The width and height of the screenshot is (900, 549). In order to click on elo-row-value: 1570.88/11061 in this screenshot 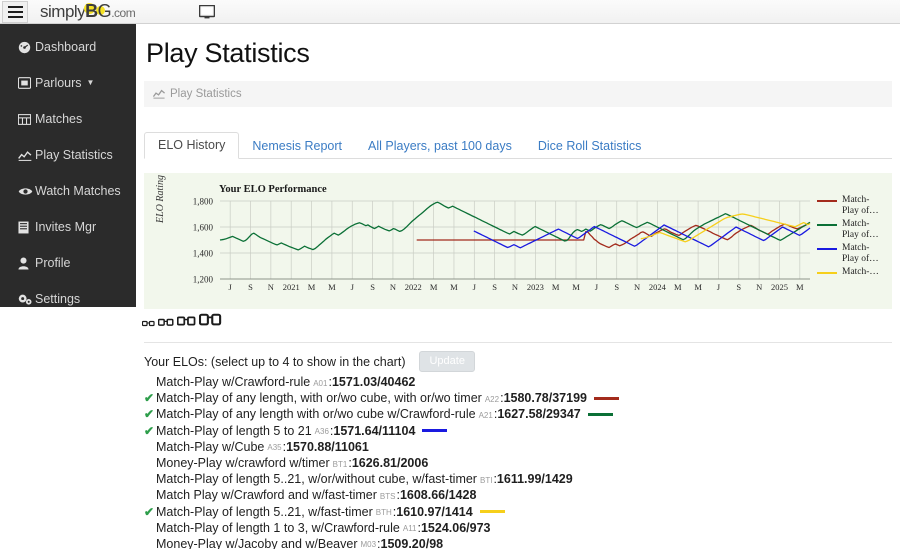, I will do `click(327, 446)`.